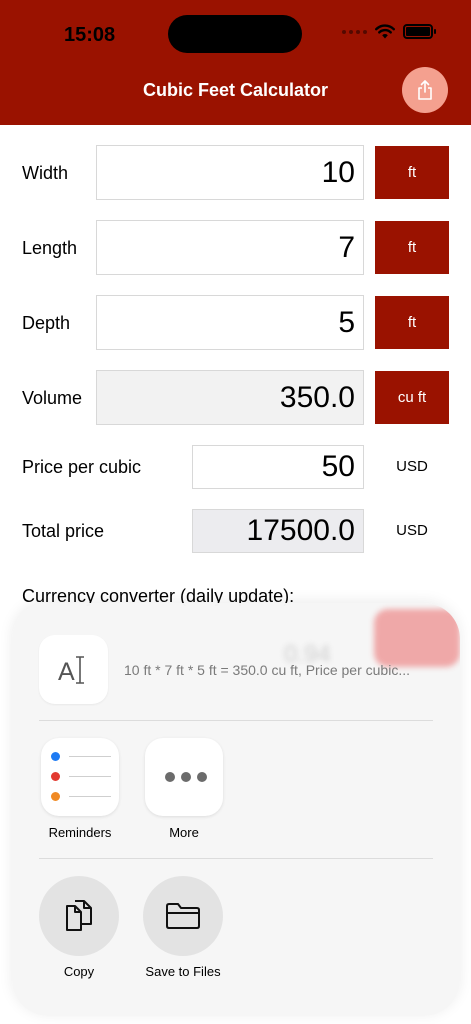 The width and height of the screenshot is (471, 1024). What do you see at coordinates (66, 672) in the screenshot?
I see `svg-text: A` at bounding box center [66, 672].